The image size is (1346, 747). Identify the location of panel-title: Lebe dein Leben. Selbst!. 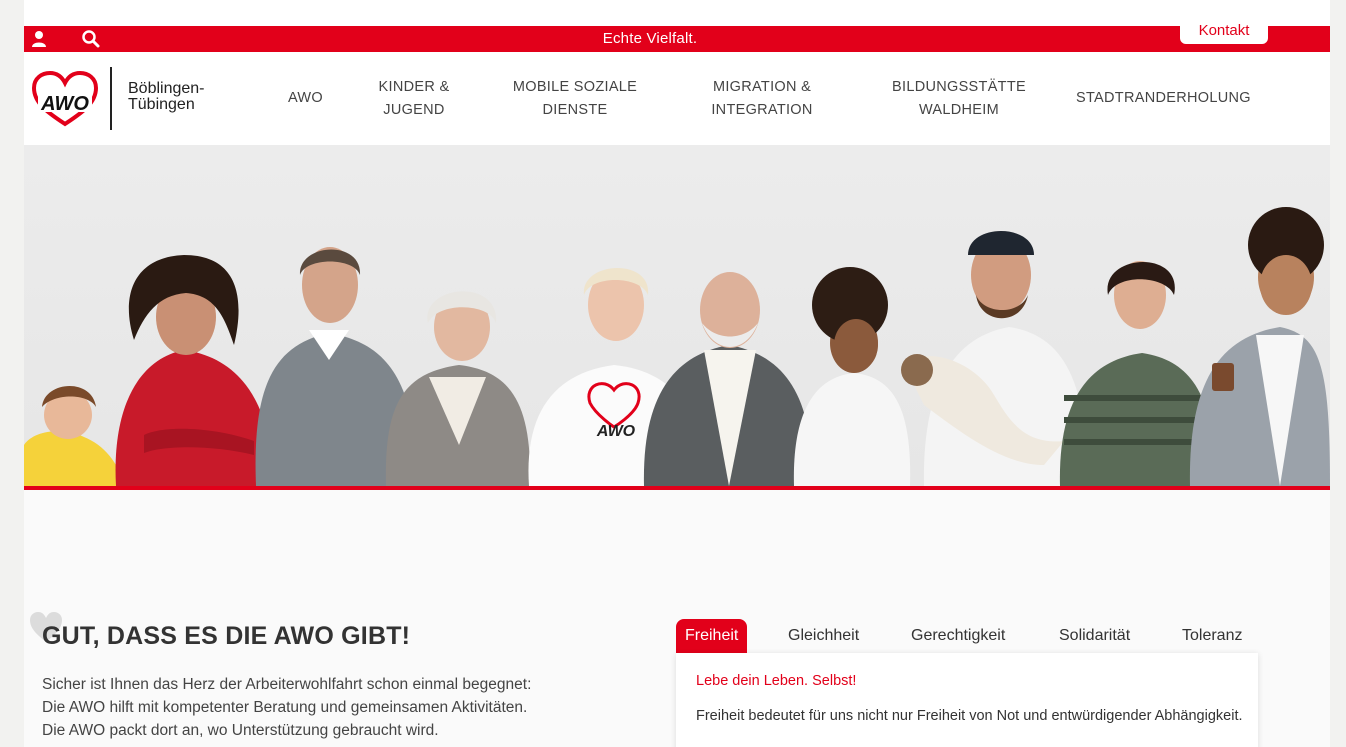
(776, 681).